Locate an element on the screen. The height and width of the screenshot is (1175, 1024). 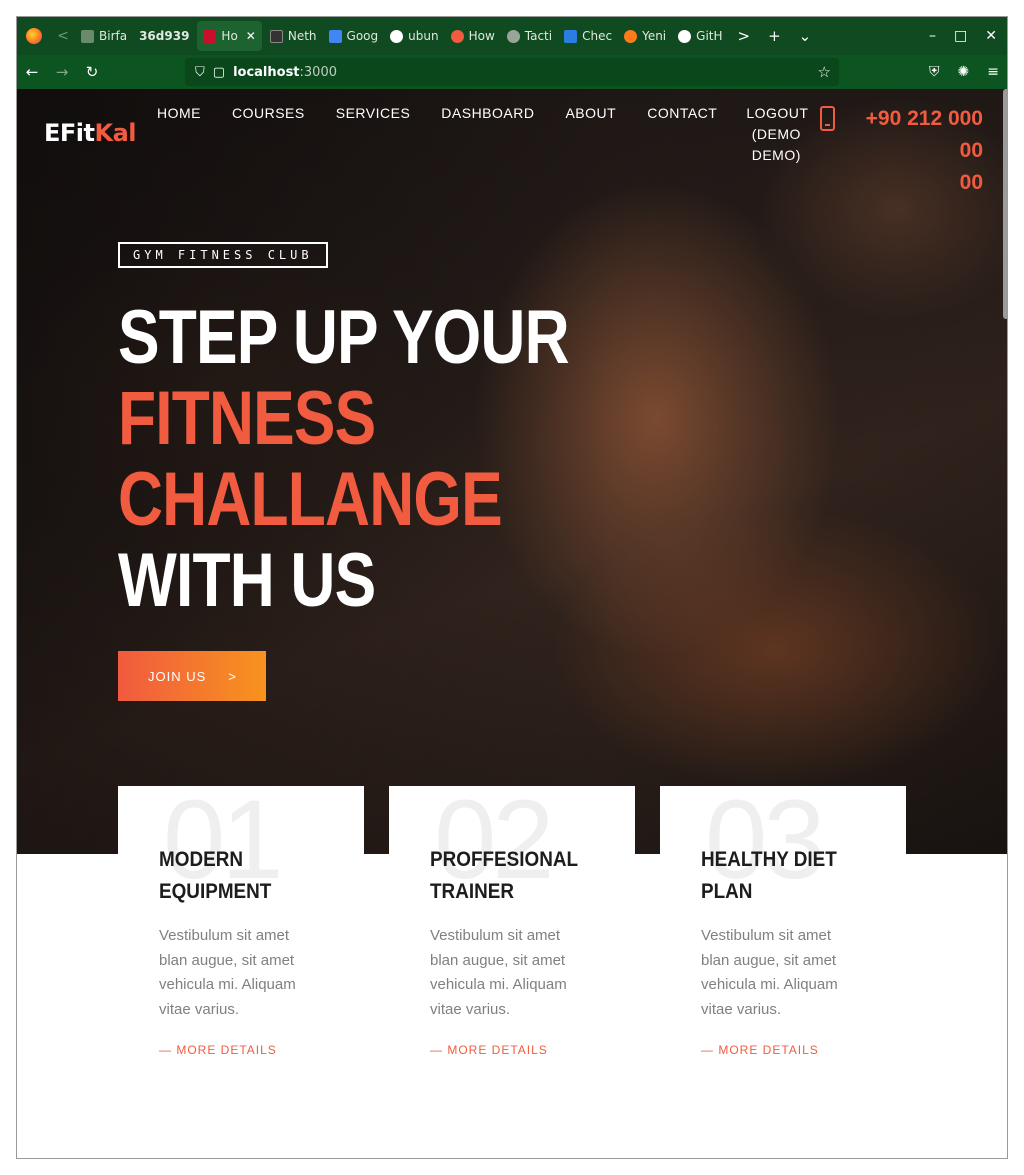
headline-line-highlight: FITNESS is located at coordinates (247, 418).